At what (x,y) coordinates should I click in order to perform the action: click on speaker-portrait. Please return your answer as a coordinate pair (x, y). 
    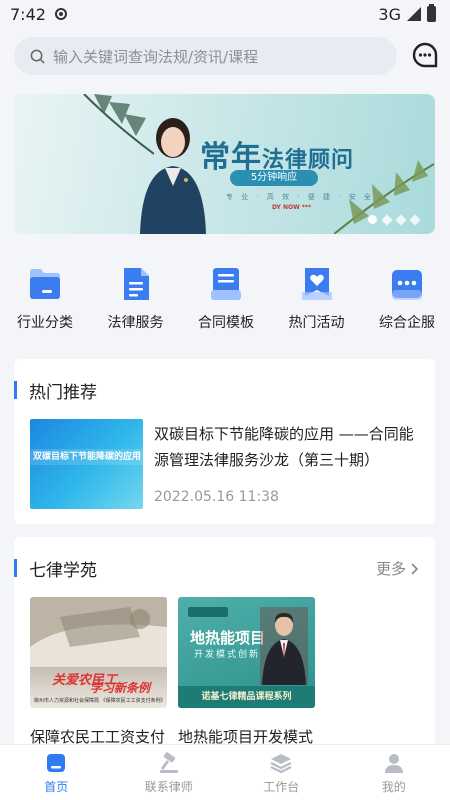
    Looking at the image, I should click on (284, 646).